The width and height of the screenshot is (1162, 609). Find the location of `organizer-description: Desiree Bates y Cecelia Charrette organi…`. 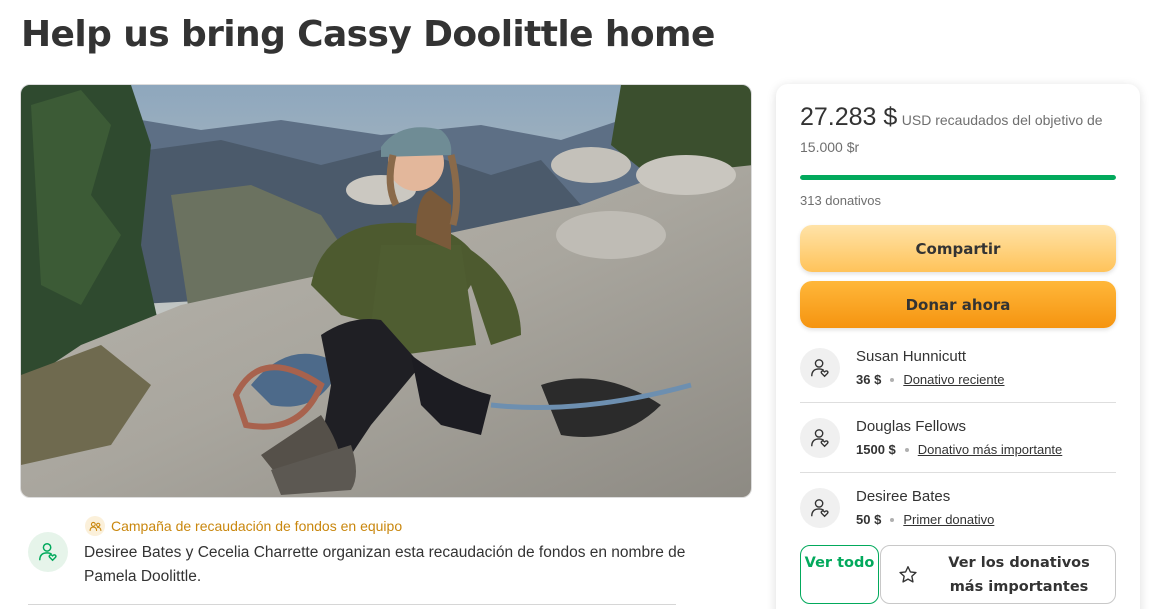

organizer-description: Desiree Bates y Cecelia Charrette organi… is located at coordinates (385, 564).